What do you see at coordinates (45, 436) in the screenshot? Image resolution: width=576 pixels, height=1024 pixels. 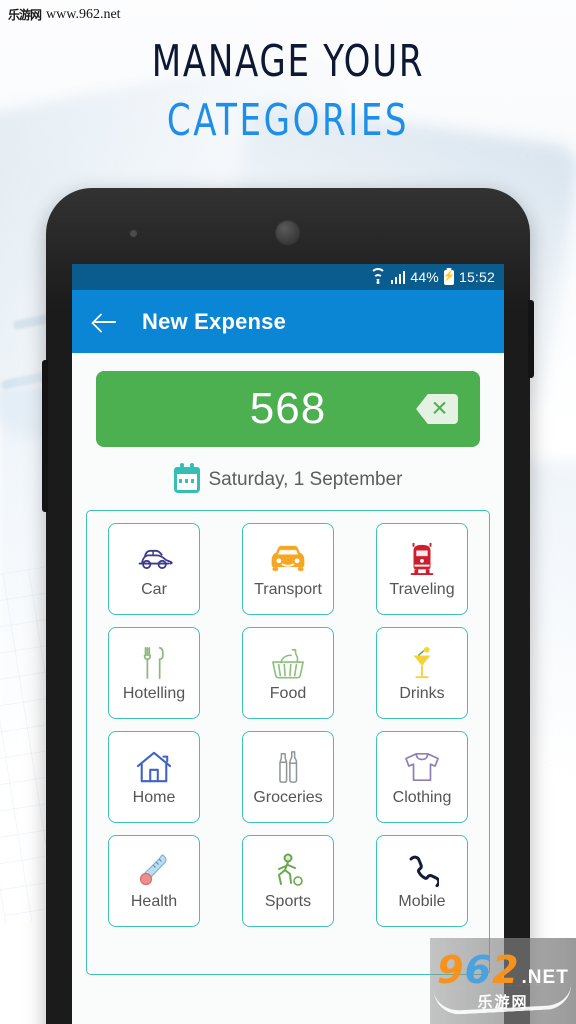 I see `phone-side-button-left` at bounding box center [45, 436].